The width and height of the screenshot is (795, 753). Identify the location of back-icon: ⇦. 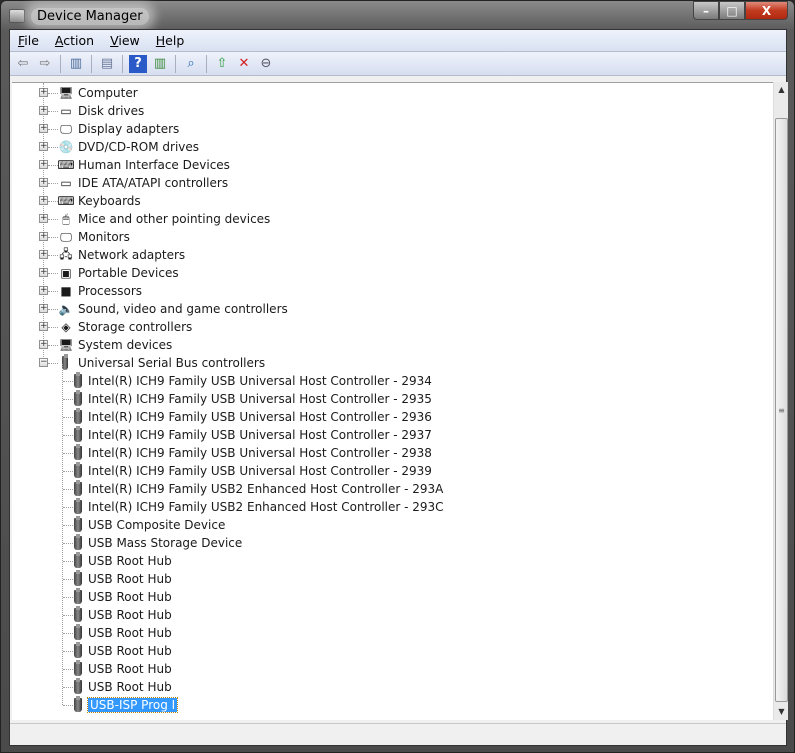
(23, 64).